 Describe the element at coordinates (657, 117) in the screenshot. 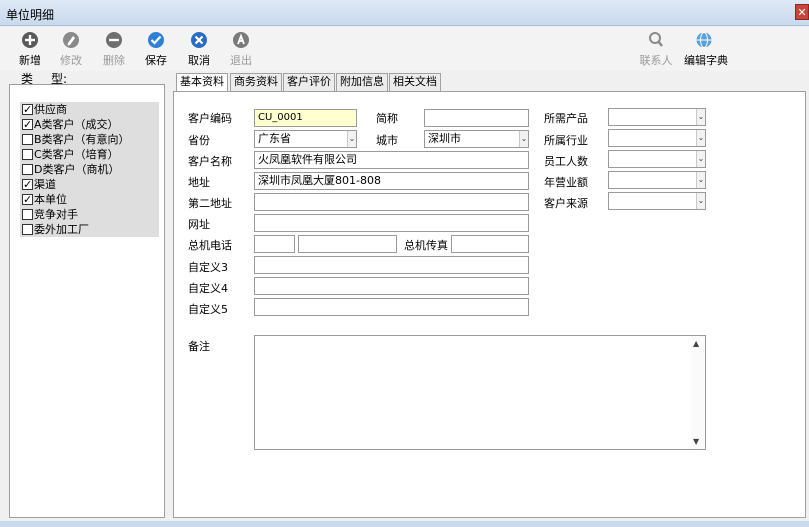

I see `required-product-dropdown: ⌄` at that location.